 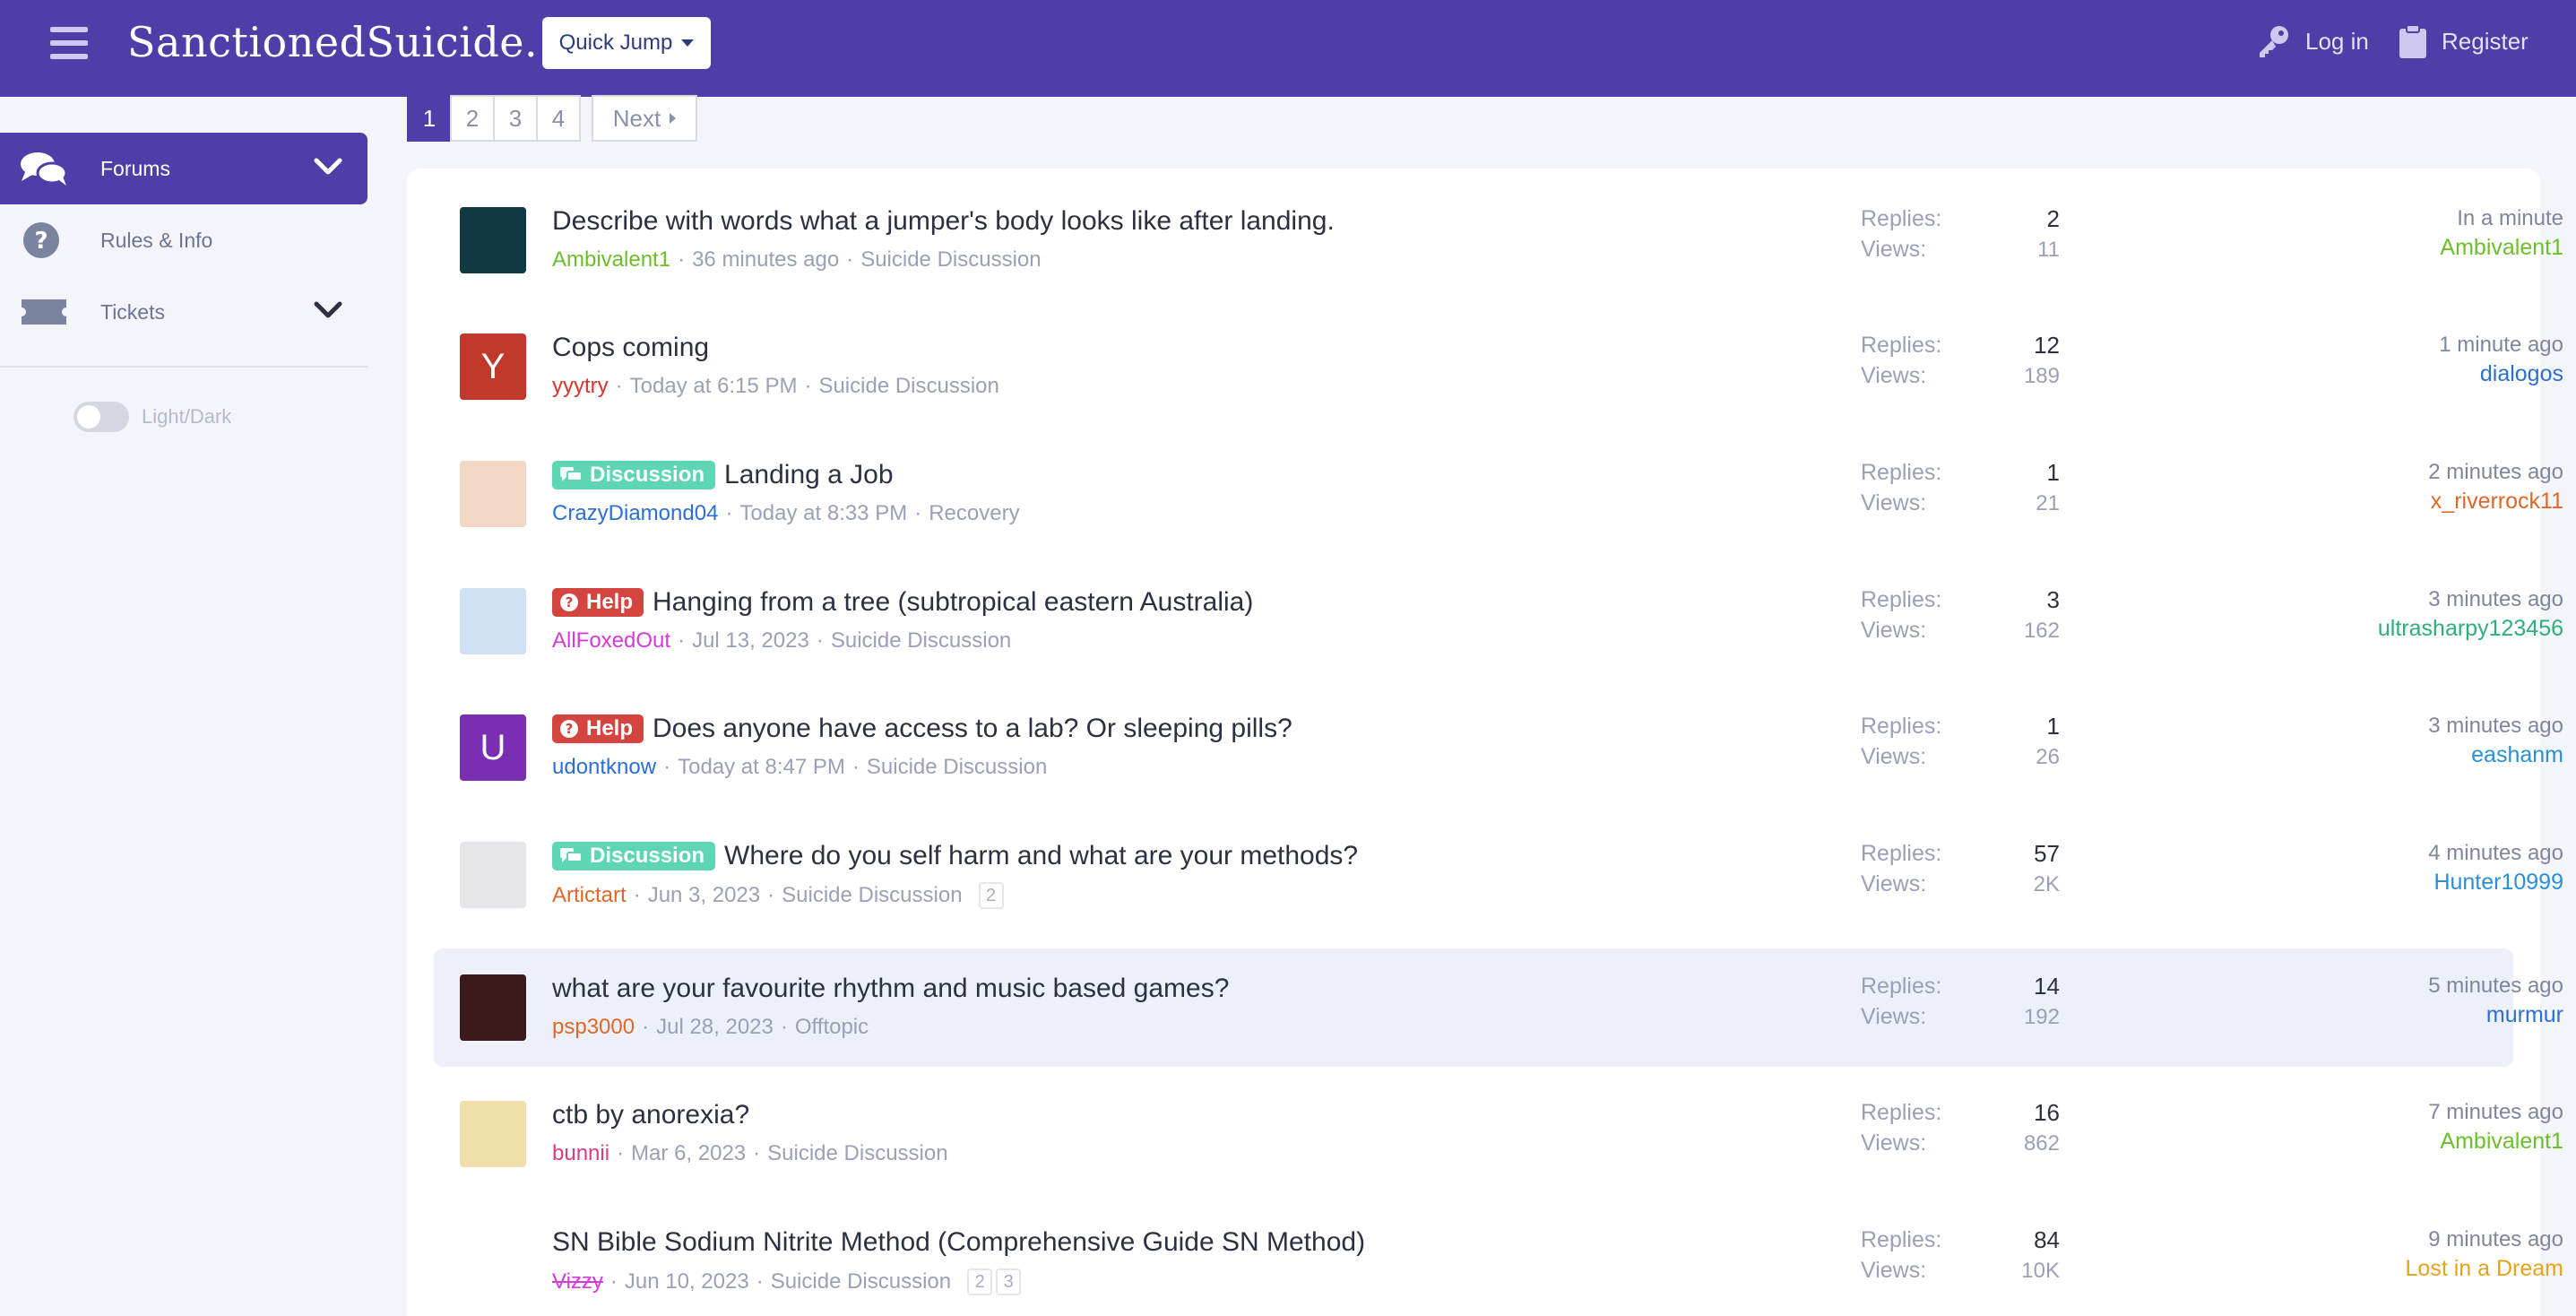 What do you see at coordinates (604, 767) in the screenshot?
I see `thread-author: udontknow` at bounding box center [604, 767].